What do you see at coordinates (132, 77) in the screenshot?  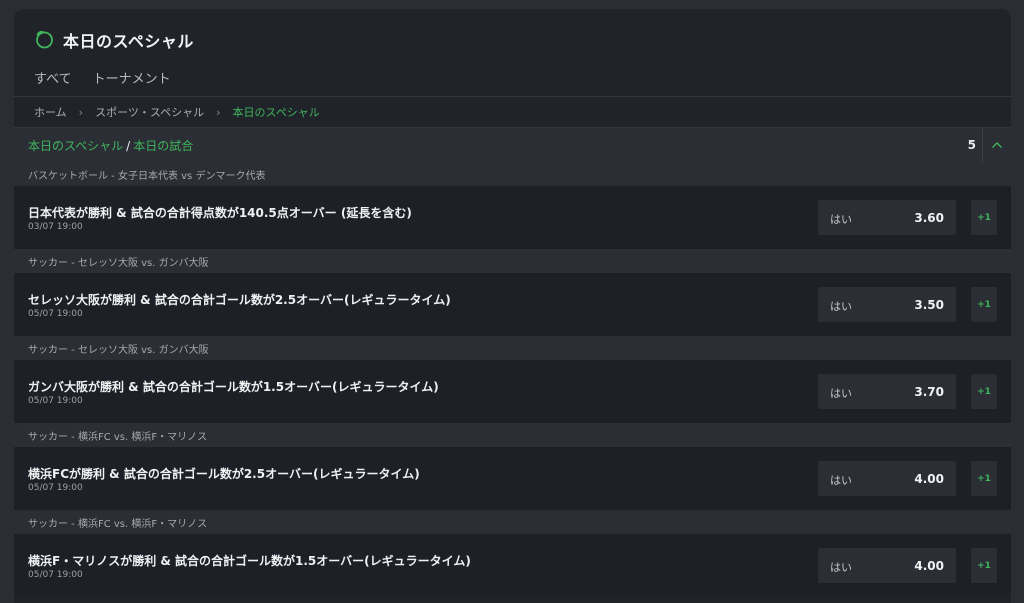 I see `tab-tournament: トーナメント` at bounding box center [132, 77].